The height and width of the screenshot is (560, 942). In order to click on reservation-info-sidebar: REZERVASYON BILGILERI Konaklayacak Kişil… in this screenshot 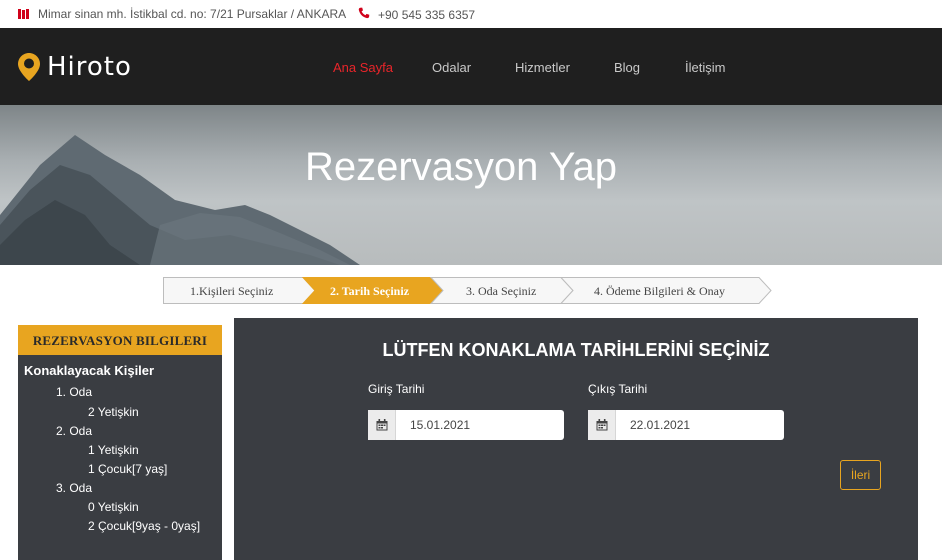, I will do `click(120, 442)`.